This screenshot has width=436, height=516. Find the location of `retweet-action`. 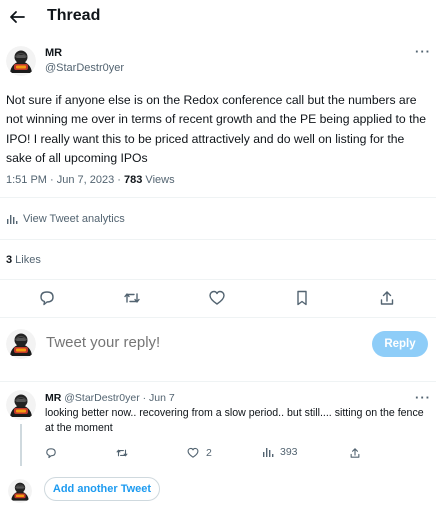

retweet-action is located at coordinates (132, 298).